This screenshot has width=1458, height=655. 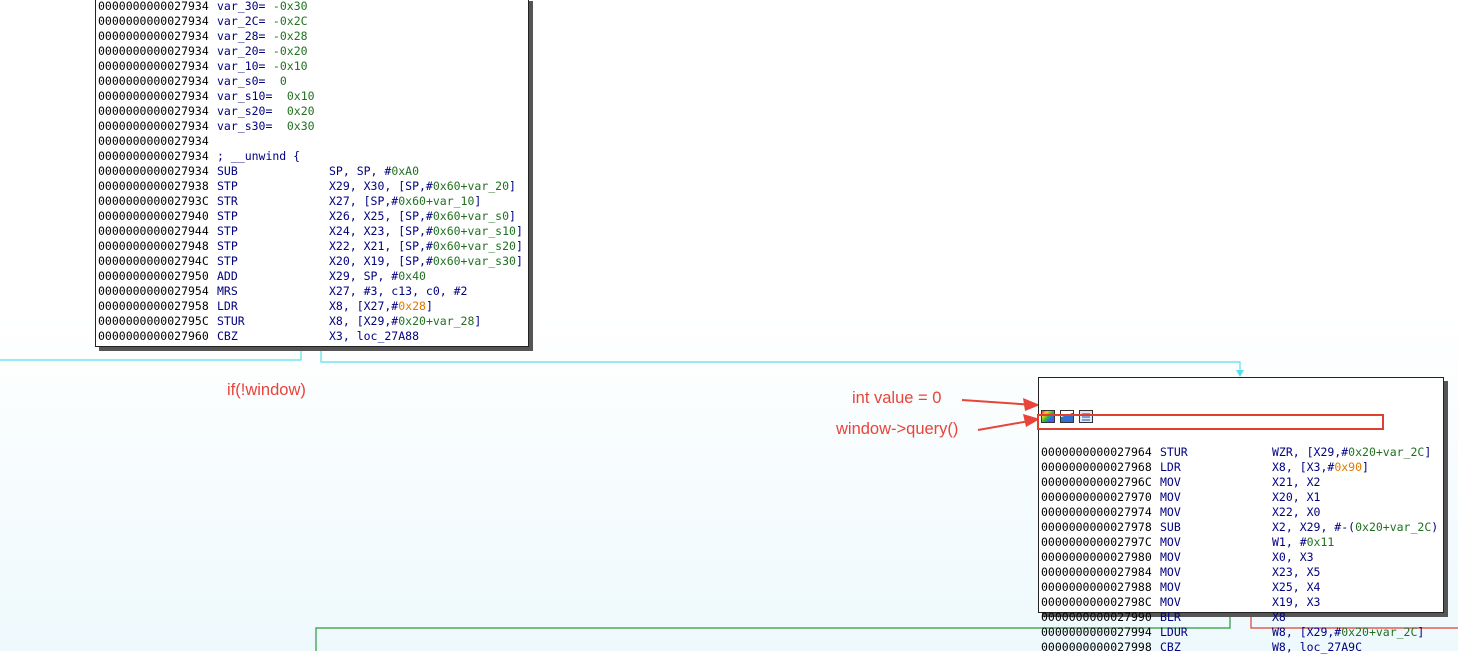 I want to click on code-operands: X26, X25, [SP,#0x60+var_s0], so click(x=422, y=216).